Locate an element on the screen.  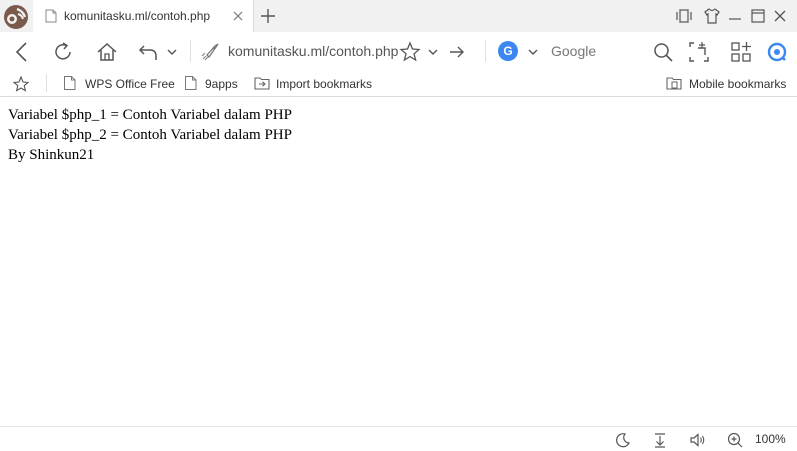
content-line: By Shinkun21 is located at coordinates (51, 155).